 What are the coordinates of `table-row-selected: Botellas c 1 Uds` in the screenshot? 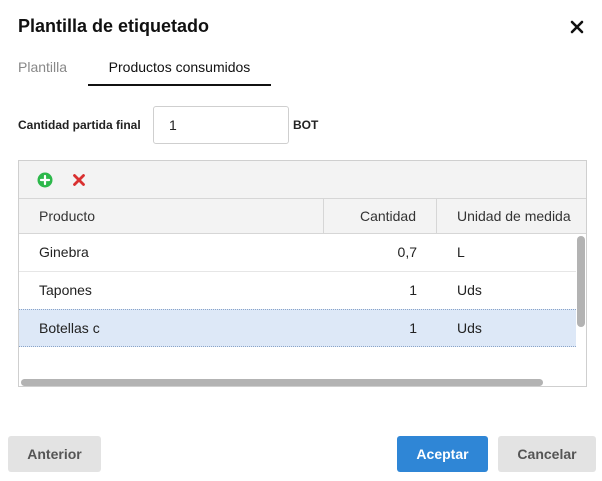 It's located at (297, 328).